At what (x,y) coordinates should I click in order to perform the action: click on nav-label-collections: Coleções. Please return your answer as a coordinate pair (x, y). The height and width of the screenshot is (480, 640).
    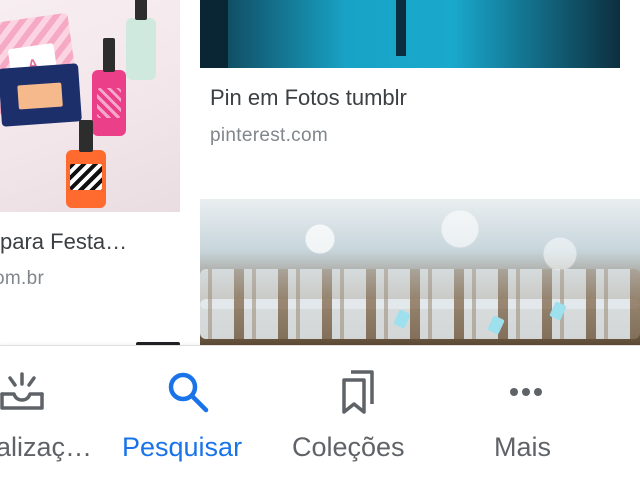
    Looking at the image, I should click on (348, 447).